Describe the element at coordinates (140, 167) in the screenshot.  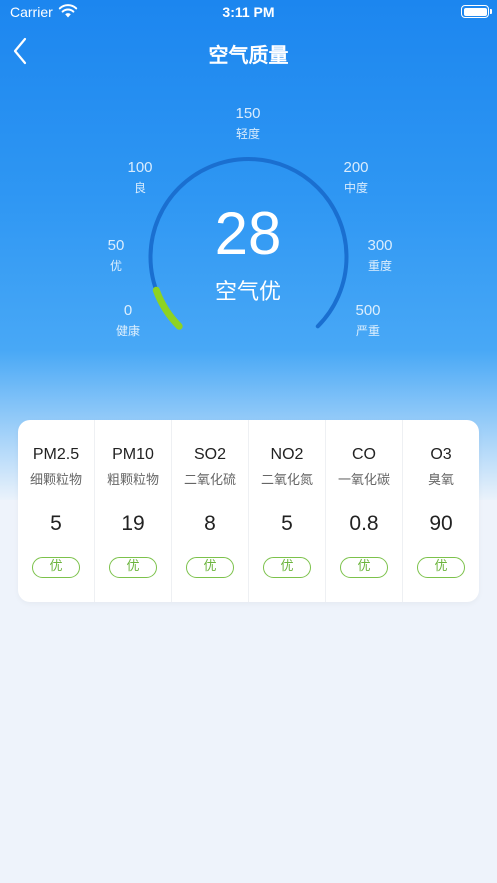
I see `tick-value: 100` at that location.